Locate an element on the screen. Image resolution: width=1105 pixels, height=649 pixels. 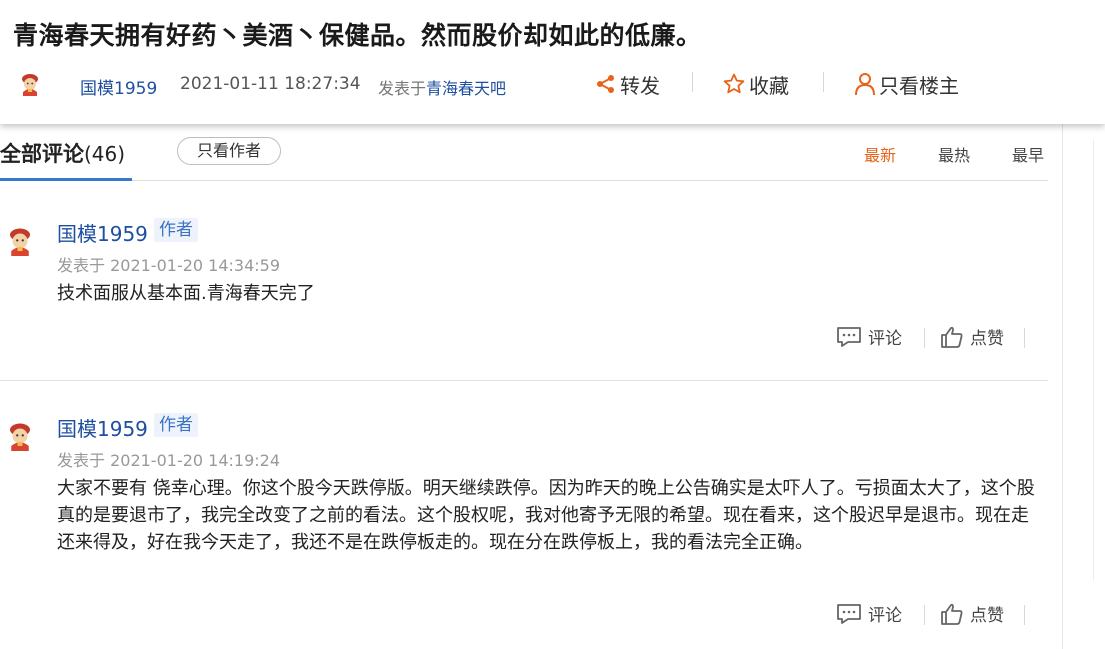
posted-in: 发表于青海春天吧 is located at coordinates (442, 87).